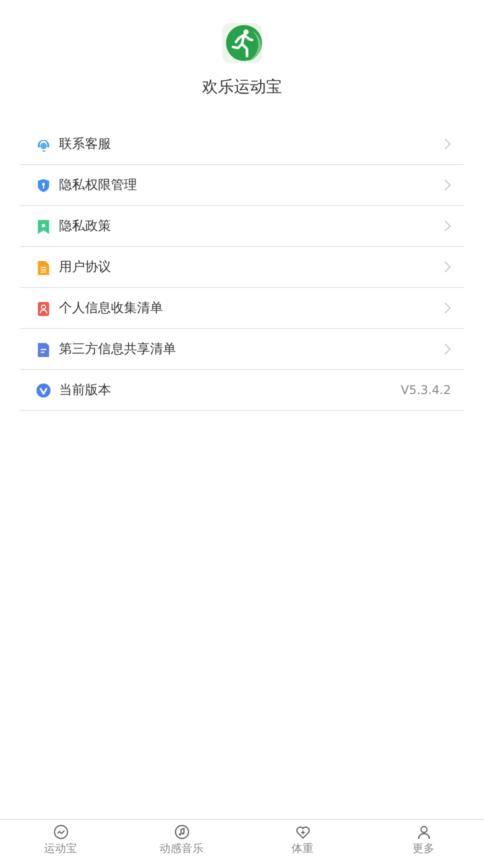 The image size is (484, 860). What do you see at coordinates (111, 308) in the screenshot?
I see `menu-label: 个人信息收集清单` at bounding box center [111, 308].